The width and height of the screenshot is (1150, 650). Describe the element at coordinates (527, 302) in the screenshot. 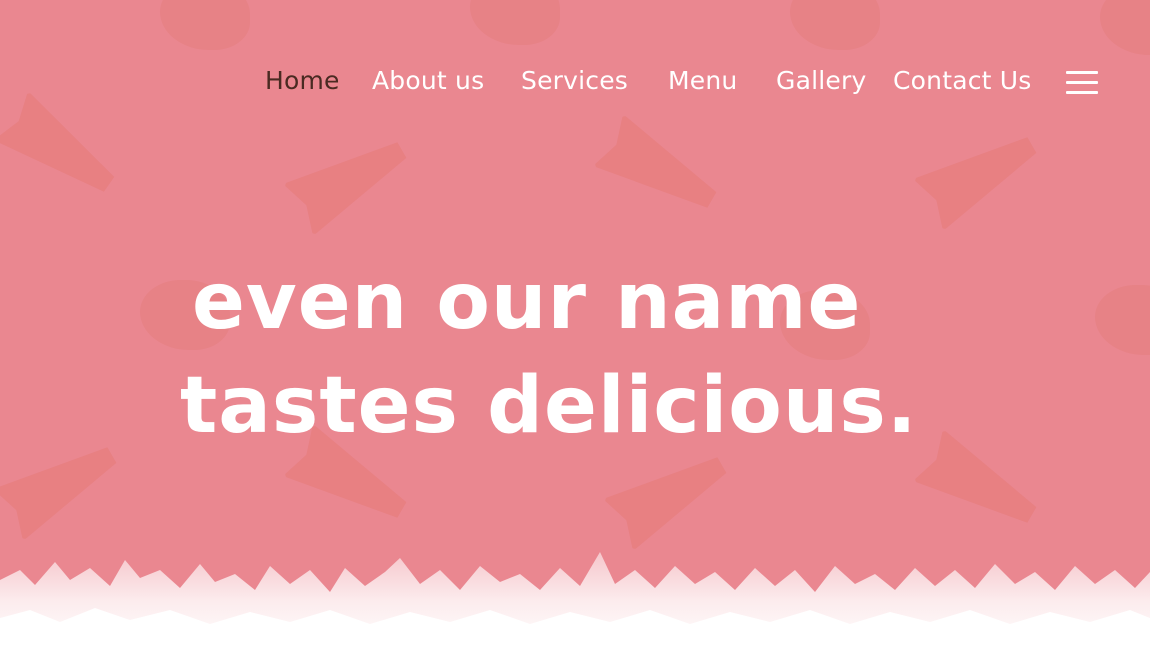

I see `headline-line-1: Even our name` at that location.